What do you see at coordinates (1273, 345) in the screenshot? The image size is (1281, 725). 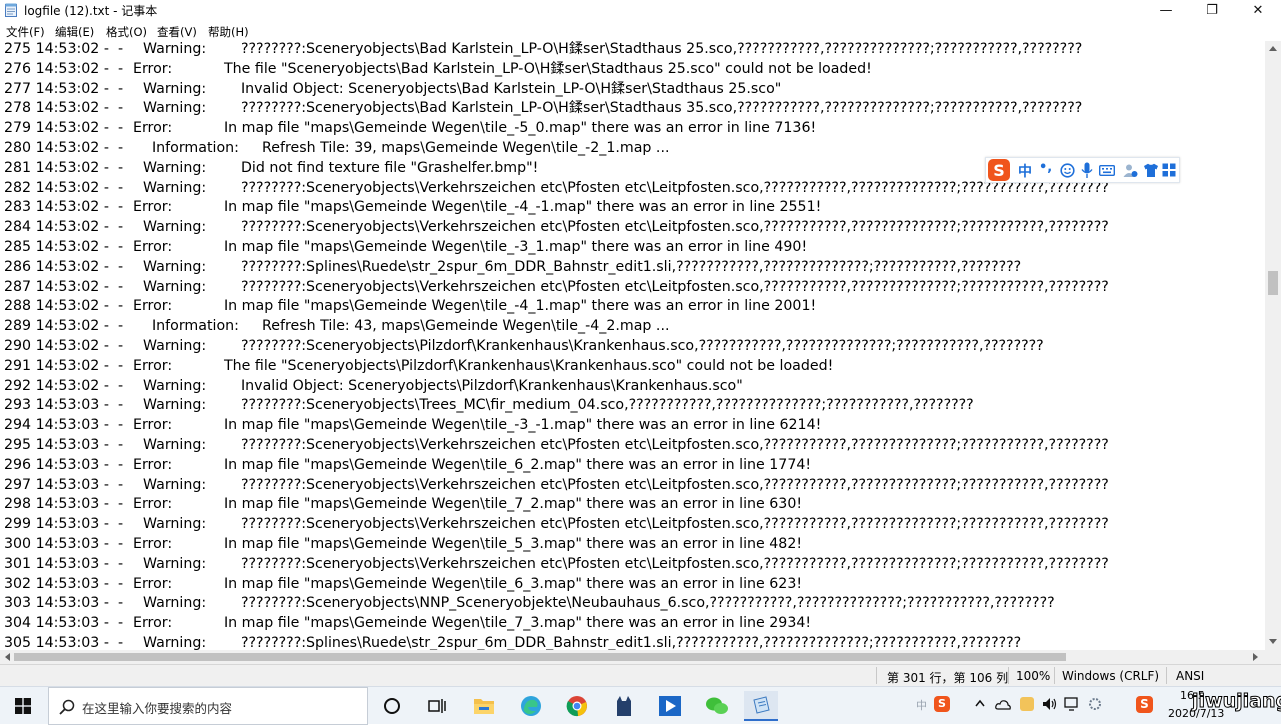 I see `vertical-scrollbar` at bounding box center [1273, 345].